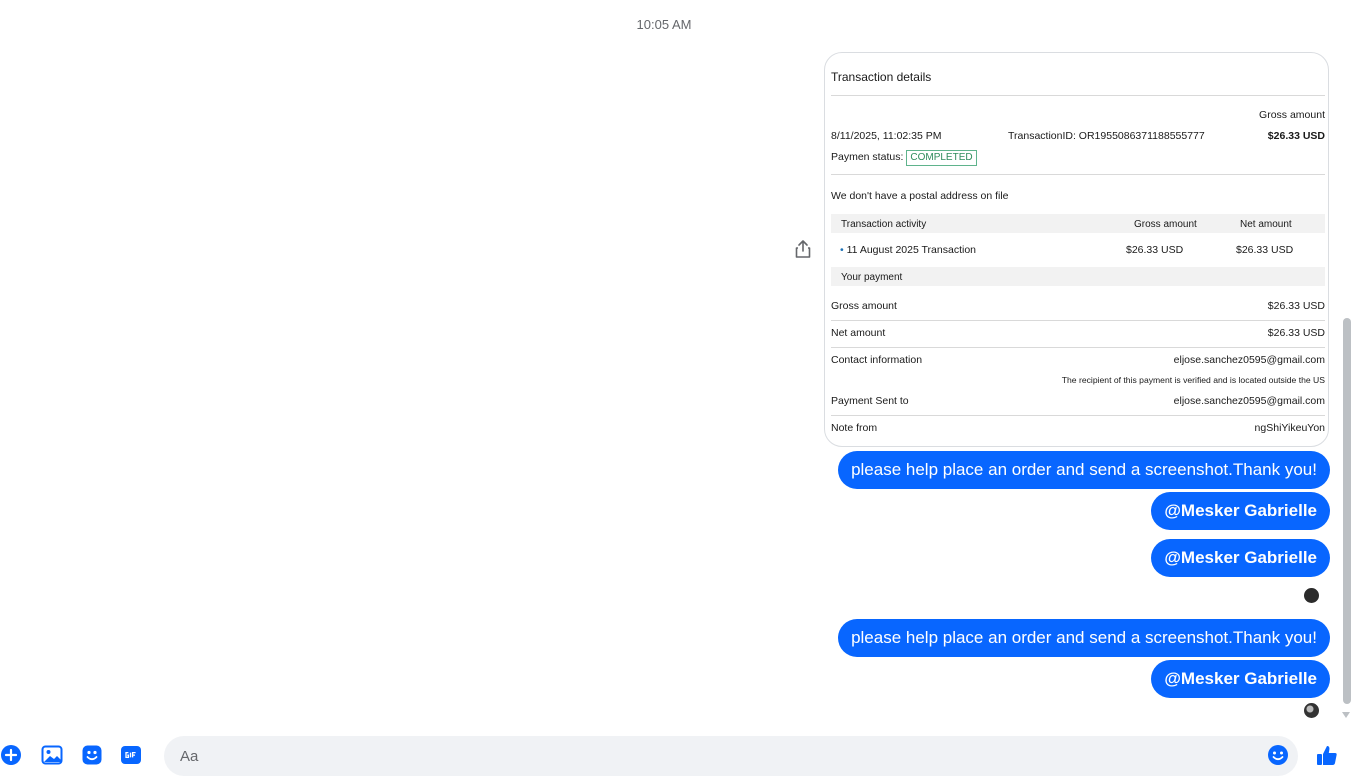  What do you see at coordinates (1249, 401) in the screenshot?
I see `row-sent-to-value: eljose.sanchez0595@gmail.com` at bounding box center [1249, 401].